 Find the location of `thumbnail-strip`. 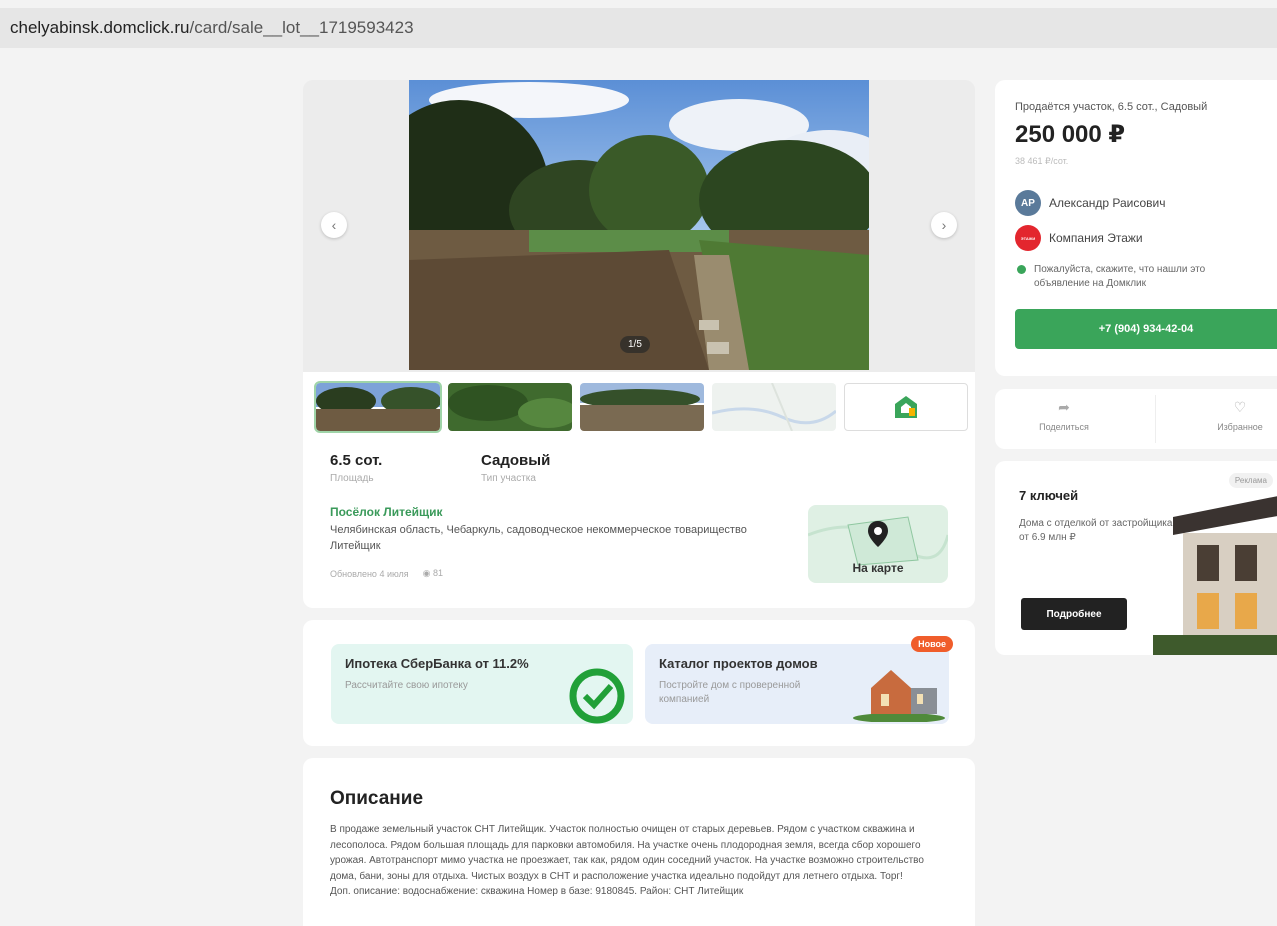

thumbnail-strip is located at coordinates (641, 407).